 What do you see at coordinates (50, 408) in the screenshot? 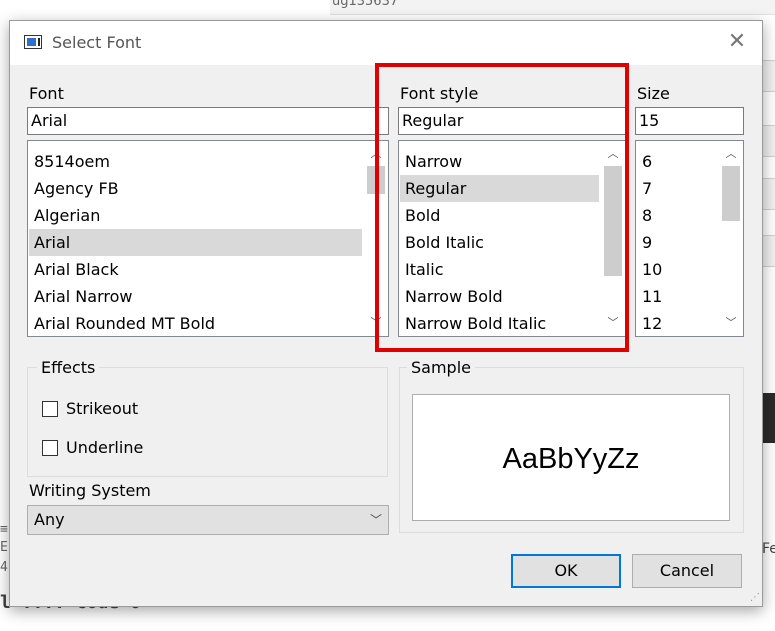
I see `strikeout-checkbox` at bounding box center [50, 408].